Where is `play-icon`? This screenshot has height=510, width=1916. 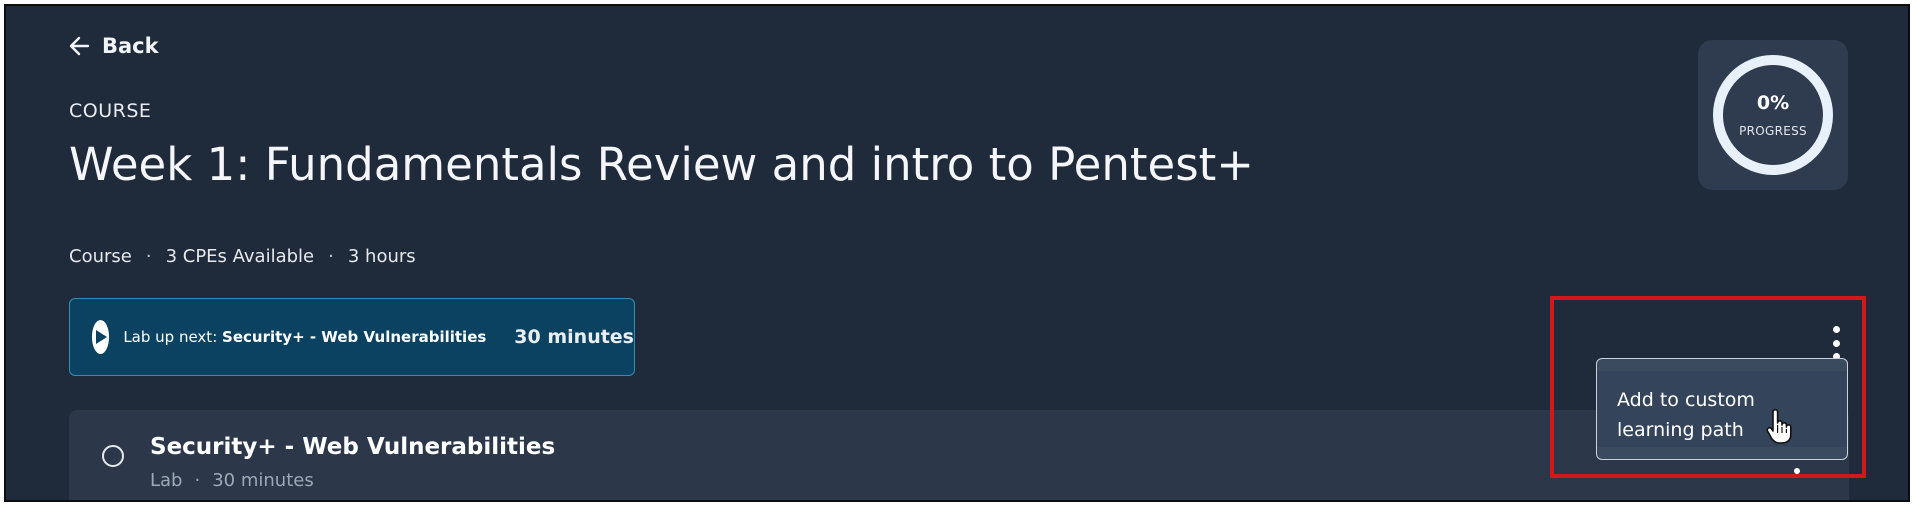 play-icon is located at coordinates (101, 337).